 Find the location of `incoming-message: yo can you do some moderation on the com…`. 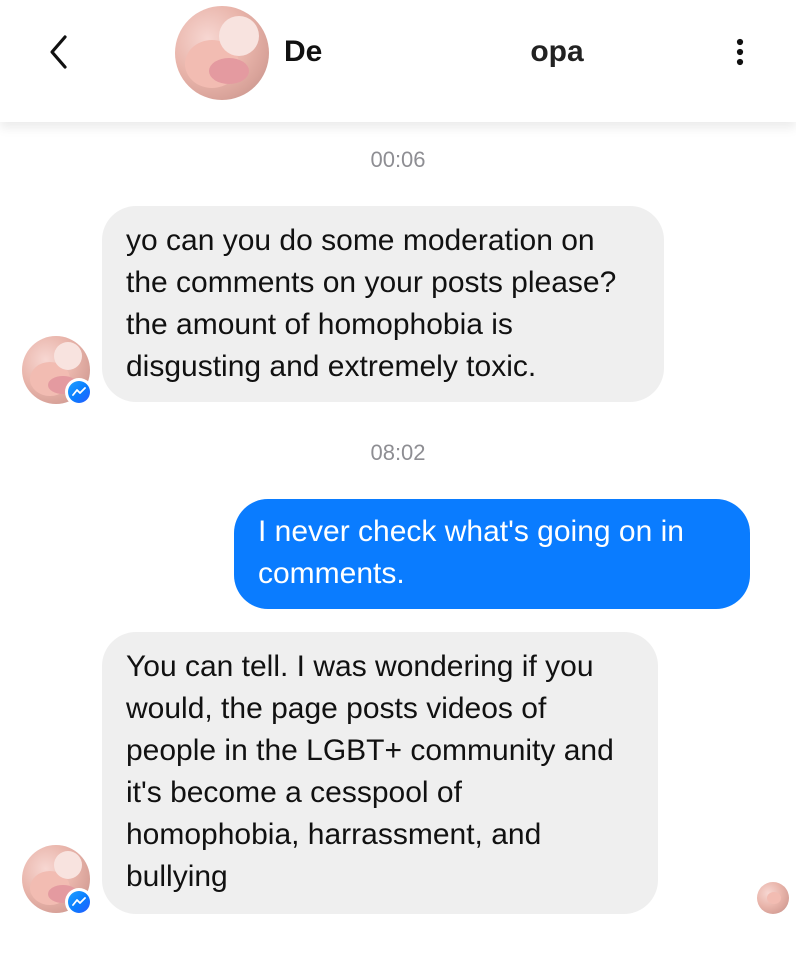

incoming-message: yo can you do some moderation on the com… is located at coordinates (383, 304).